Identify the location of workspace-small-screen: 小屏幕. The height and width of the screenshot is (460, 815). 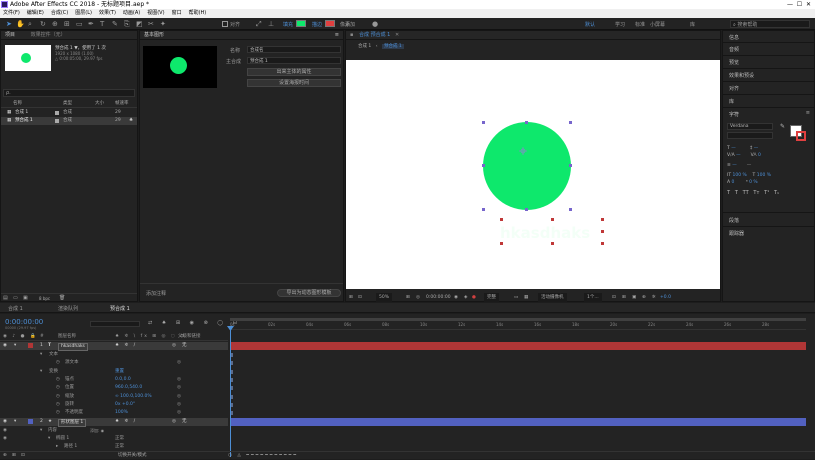
(657, 24).